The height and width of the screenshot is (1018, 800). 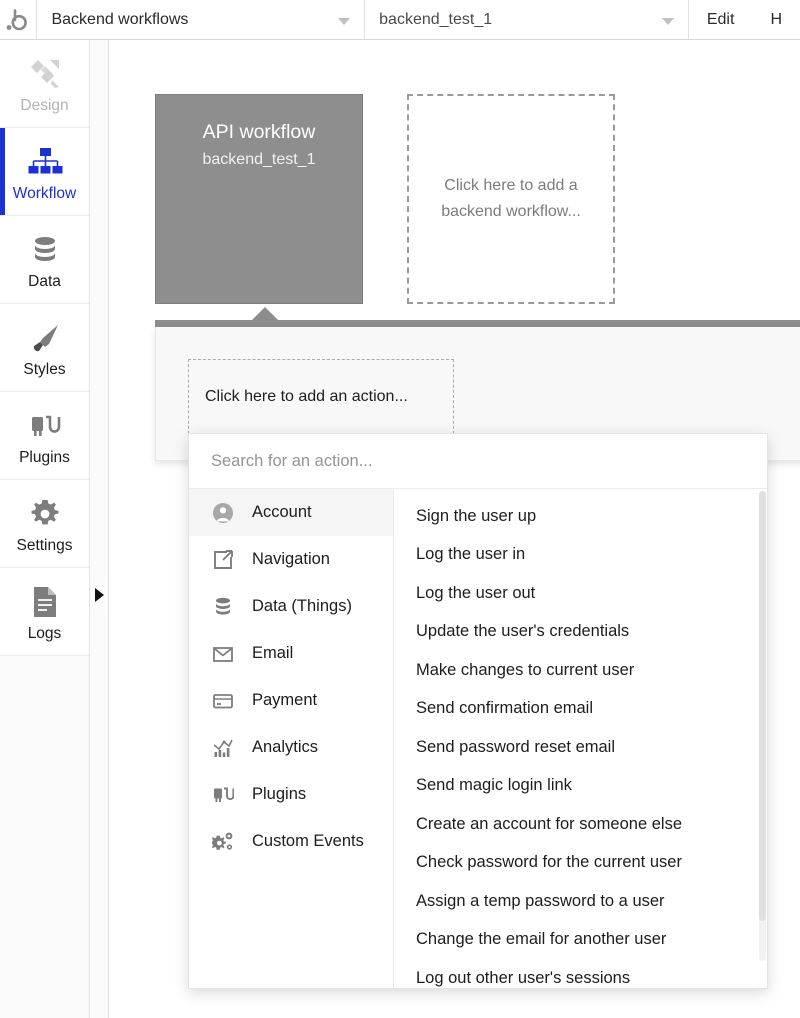 What do you see at coordinates (44, 193) in the screenshot?
I see `sidebar-label: Workflow` at bounding box center [44, 193].